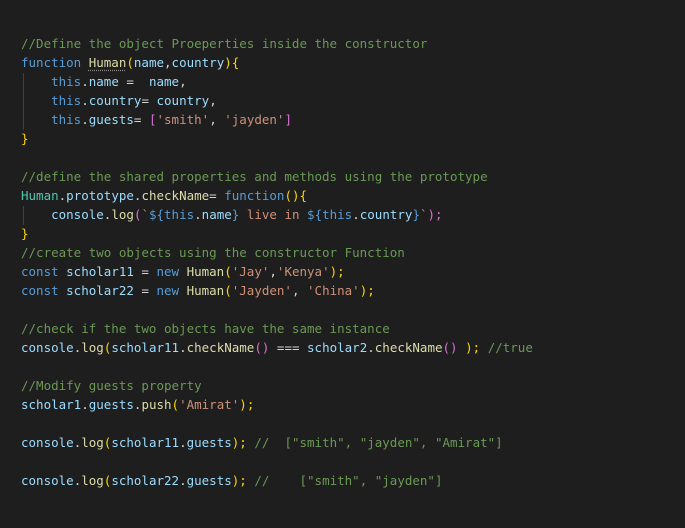 The image size is (685, 528). I want to click on code-line: this.name = name,, so click(104, 81).